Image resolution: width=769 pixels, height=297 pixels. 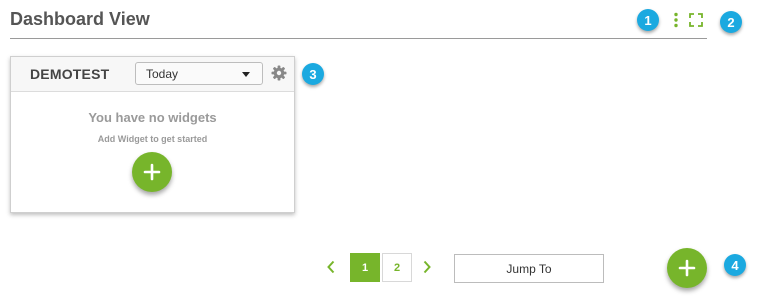 I want to click on page-title: Dashboard View, so click(x=80, y=19).